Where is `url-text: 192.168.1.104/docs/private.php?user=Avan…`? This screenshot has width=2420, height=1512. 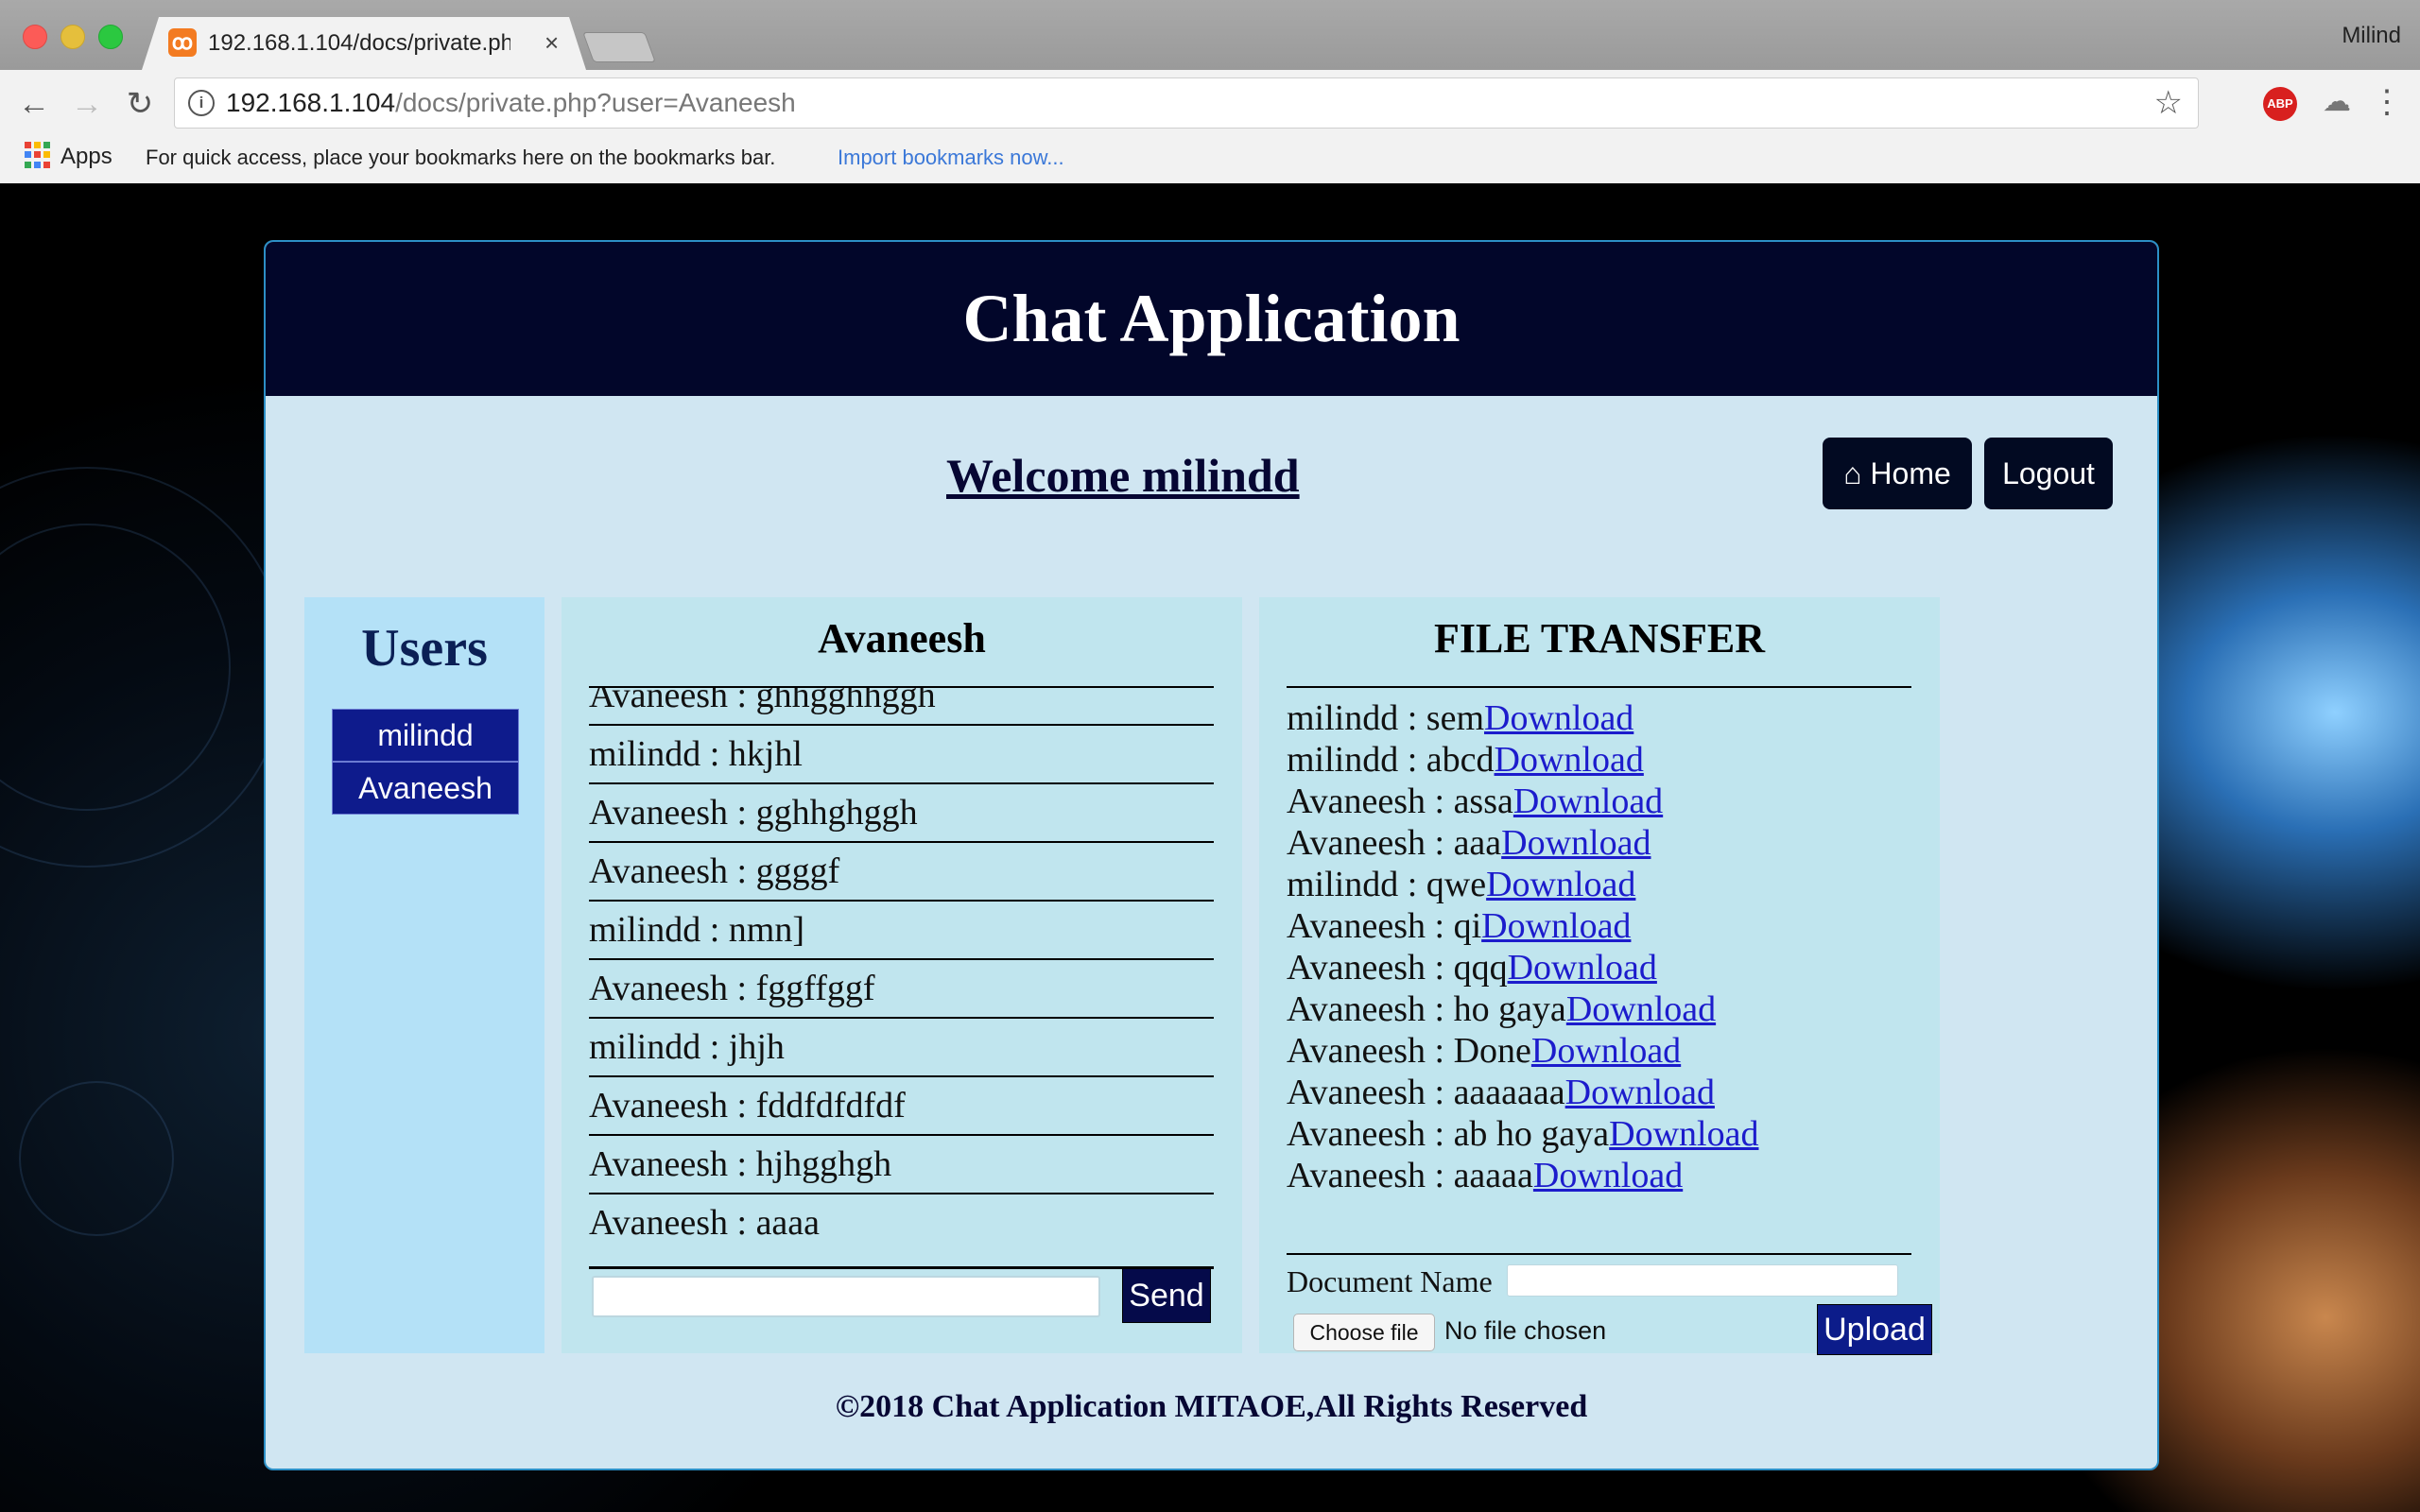 url-text: 192.168.1.104/docs/private.php?user=Avan… is located at coordinates (511, 103).